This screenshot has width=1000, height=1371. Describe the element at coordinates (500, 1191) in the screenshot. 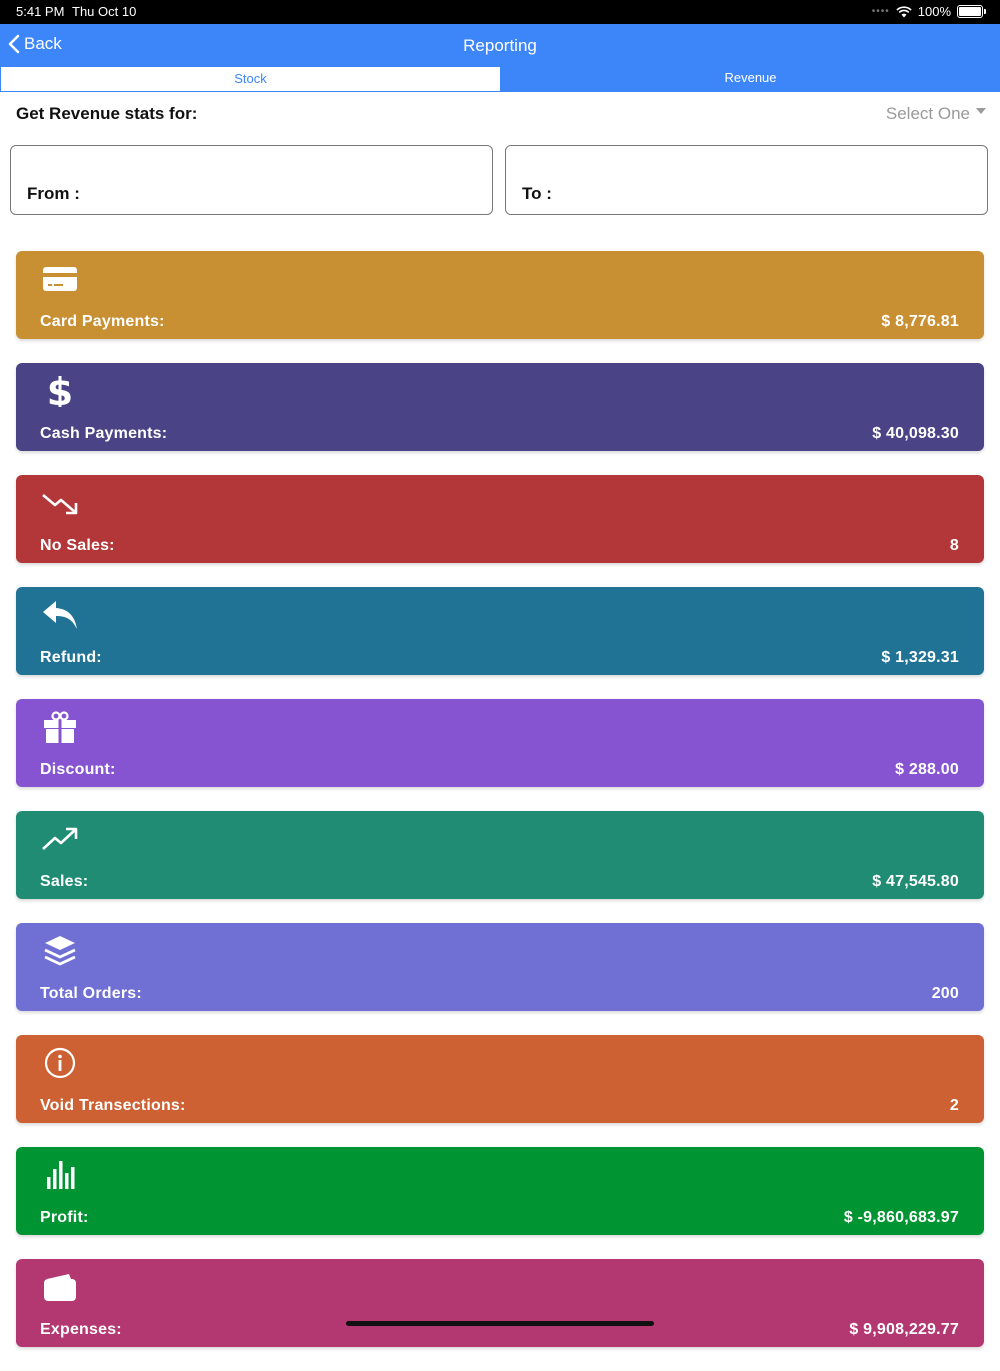

I see `profit-card: Profit: $ -9,860,683.97` at that location.